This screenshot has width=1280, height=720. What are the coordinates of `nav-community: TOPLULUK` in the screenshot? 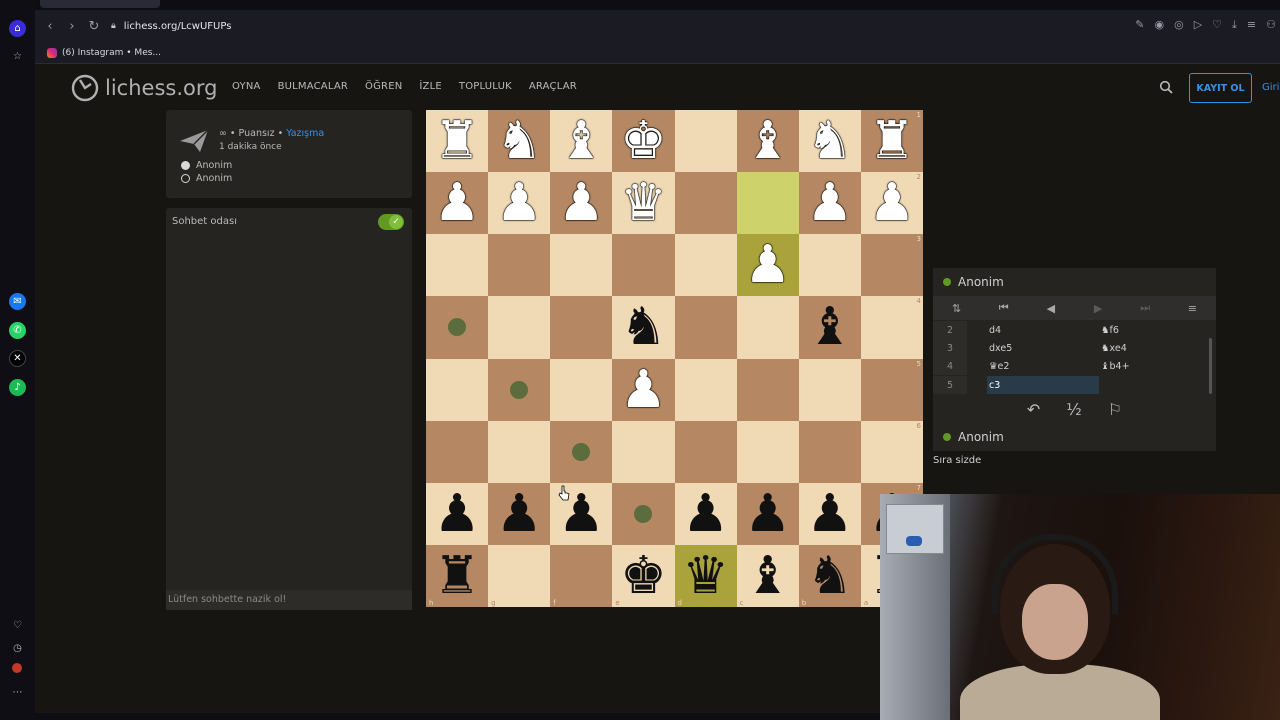 It's located at (485, 86).